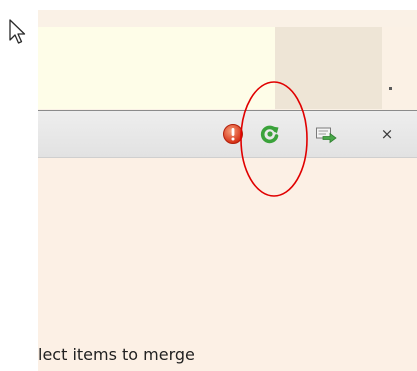 Image resolution: width=417 pixels, height=371 pixels. What do you see at coordinates (387, 134) in the screenshot?
I see `close-button: ×` at bounding box center [387, 134].